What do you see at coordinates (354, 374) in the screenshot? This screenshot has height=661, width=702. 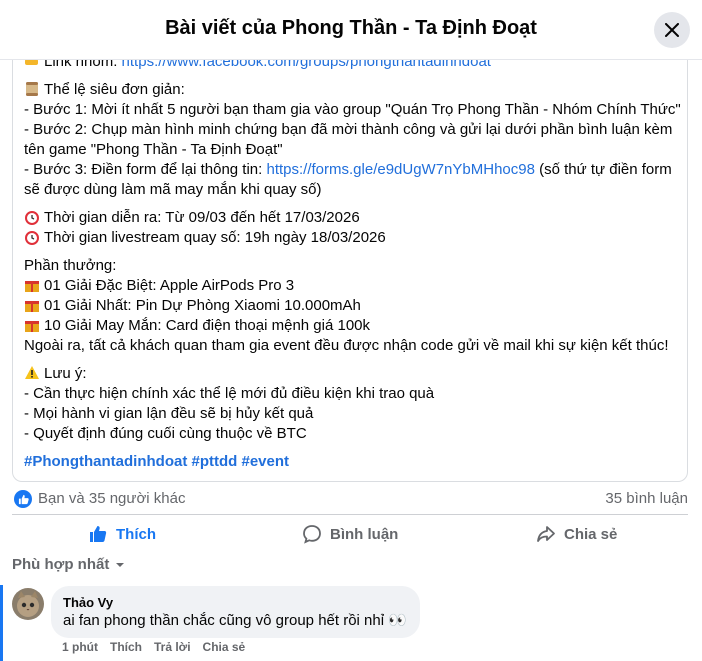 I see `note-title-line: Lưu ý:` at bounding box center [354, 374].